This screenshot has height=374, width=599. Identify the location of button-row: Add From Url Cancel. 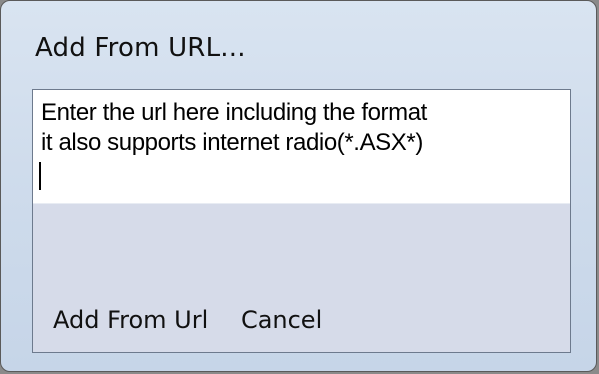
(187, 320).